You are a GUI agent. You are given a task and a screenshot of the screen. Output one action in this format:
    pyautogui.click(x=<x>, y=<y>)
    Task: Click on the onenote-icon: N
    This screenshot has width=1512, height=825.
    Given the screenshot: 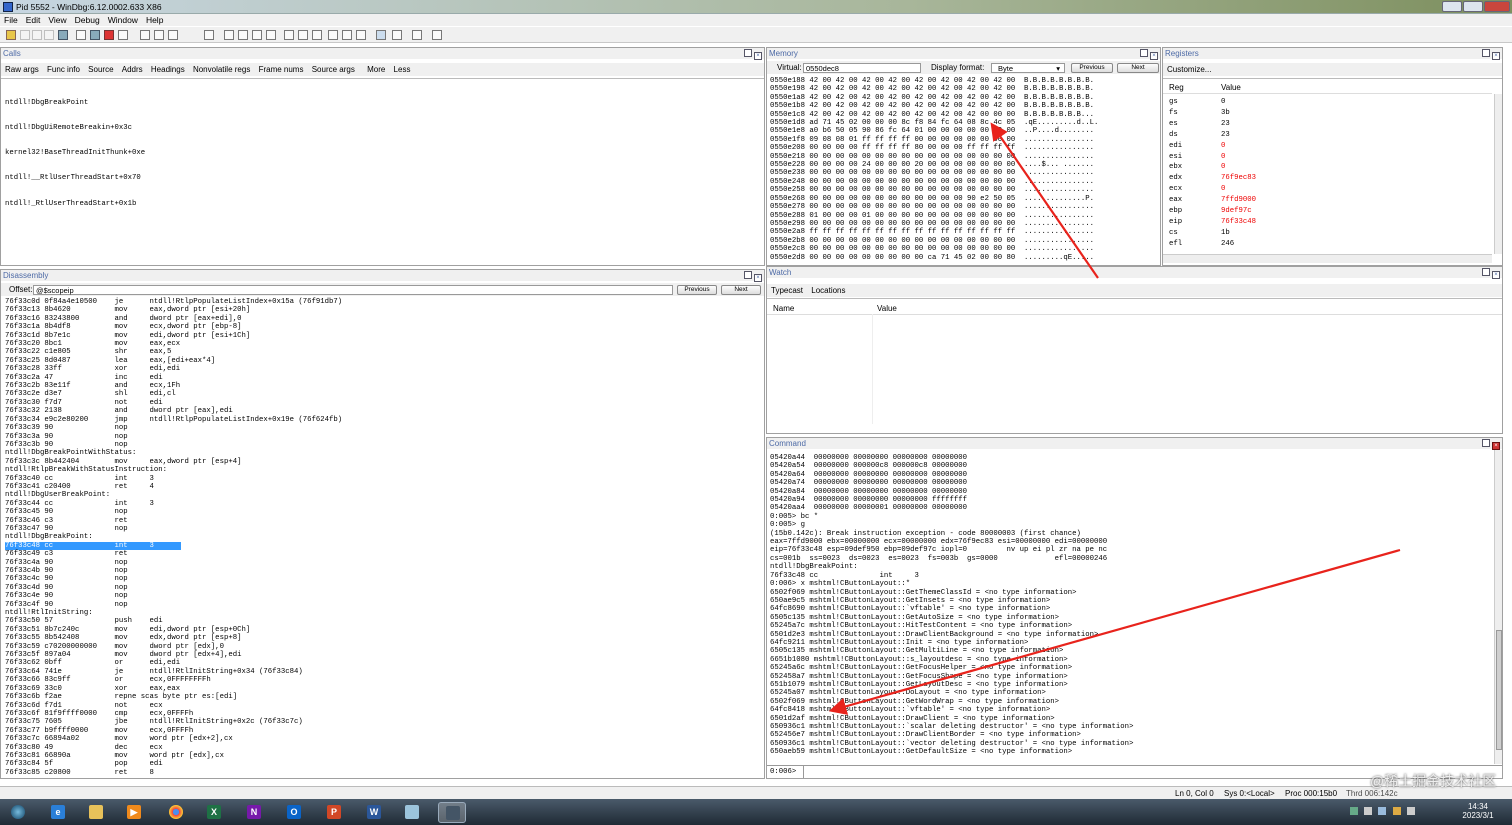 What is the action you would take?
    pyautogui.click(x=254, y=812)
    